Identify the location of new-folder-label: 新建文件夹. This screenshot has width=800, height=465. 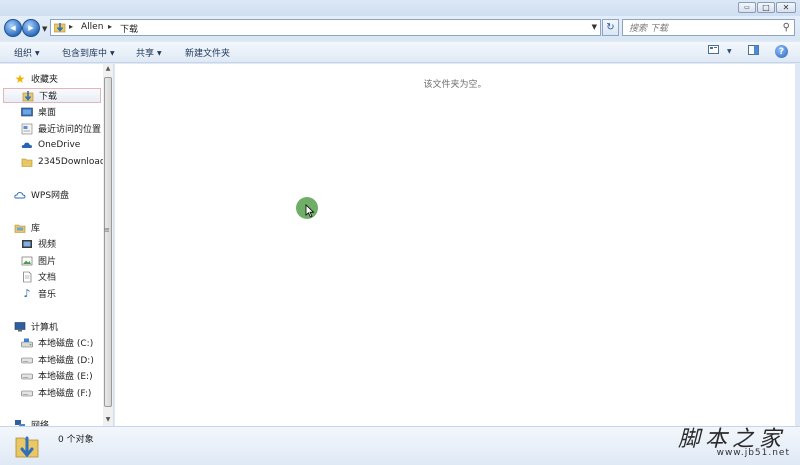
(208, 54).